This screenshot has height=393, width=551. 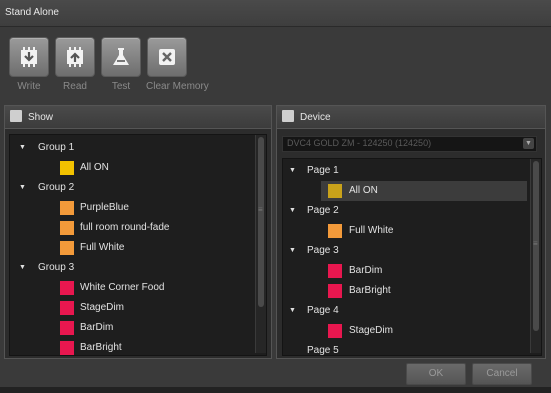 What do you see at coordinates (275, 13) in the screenshot?
I see `title-bar: Stand Alone` at bounding box center [275, 13].